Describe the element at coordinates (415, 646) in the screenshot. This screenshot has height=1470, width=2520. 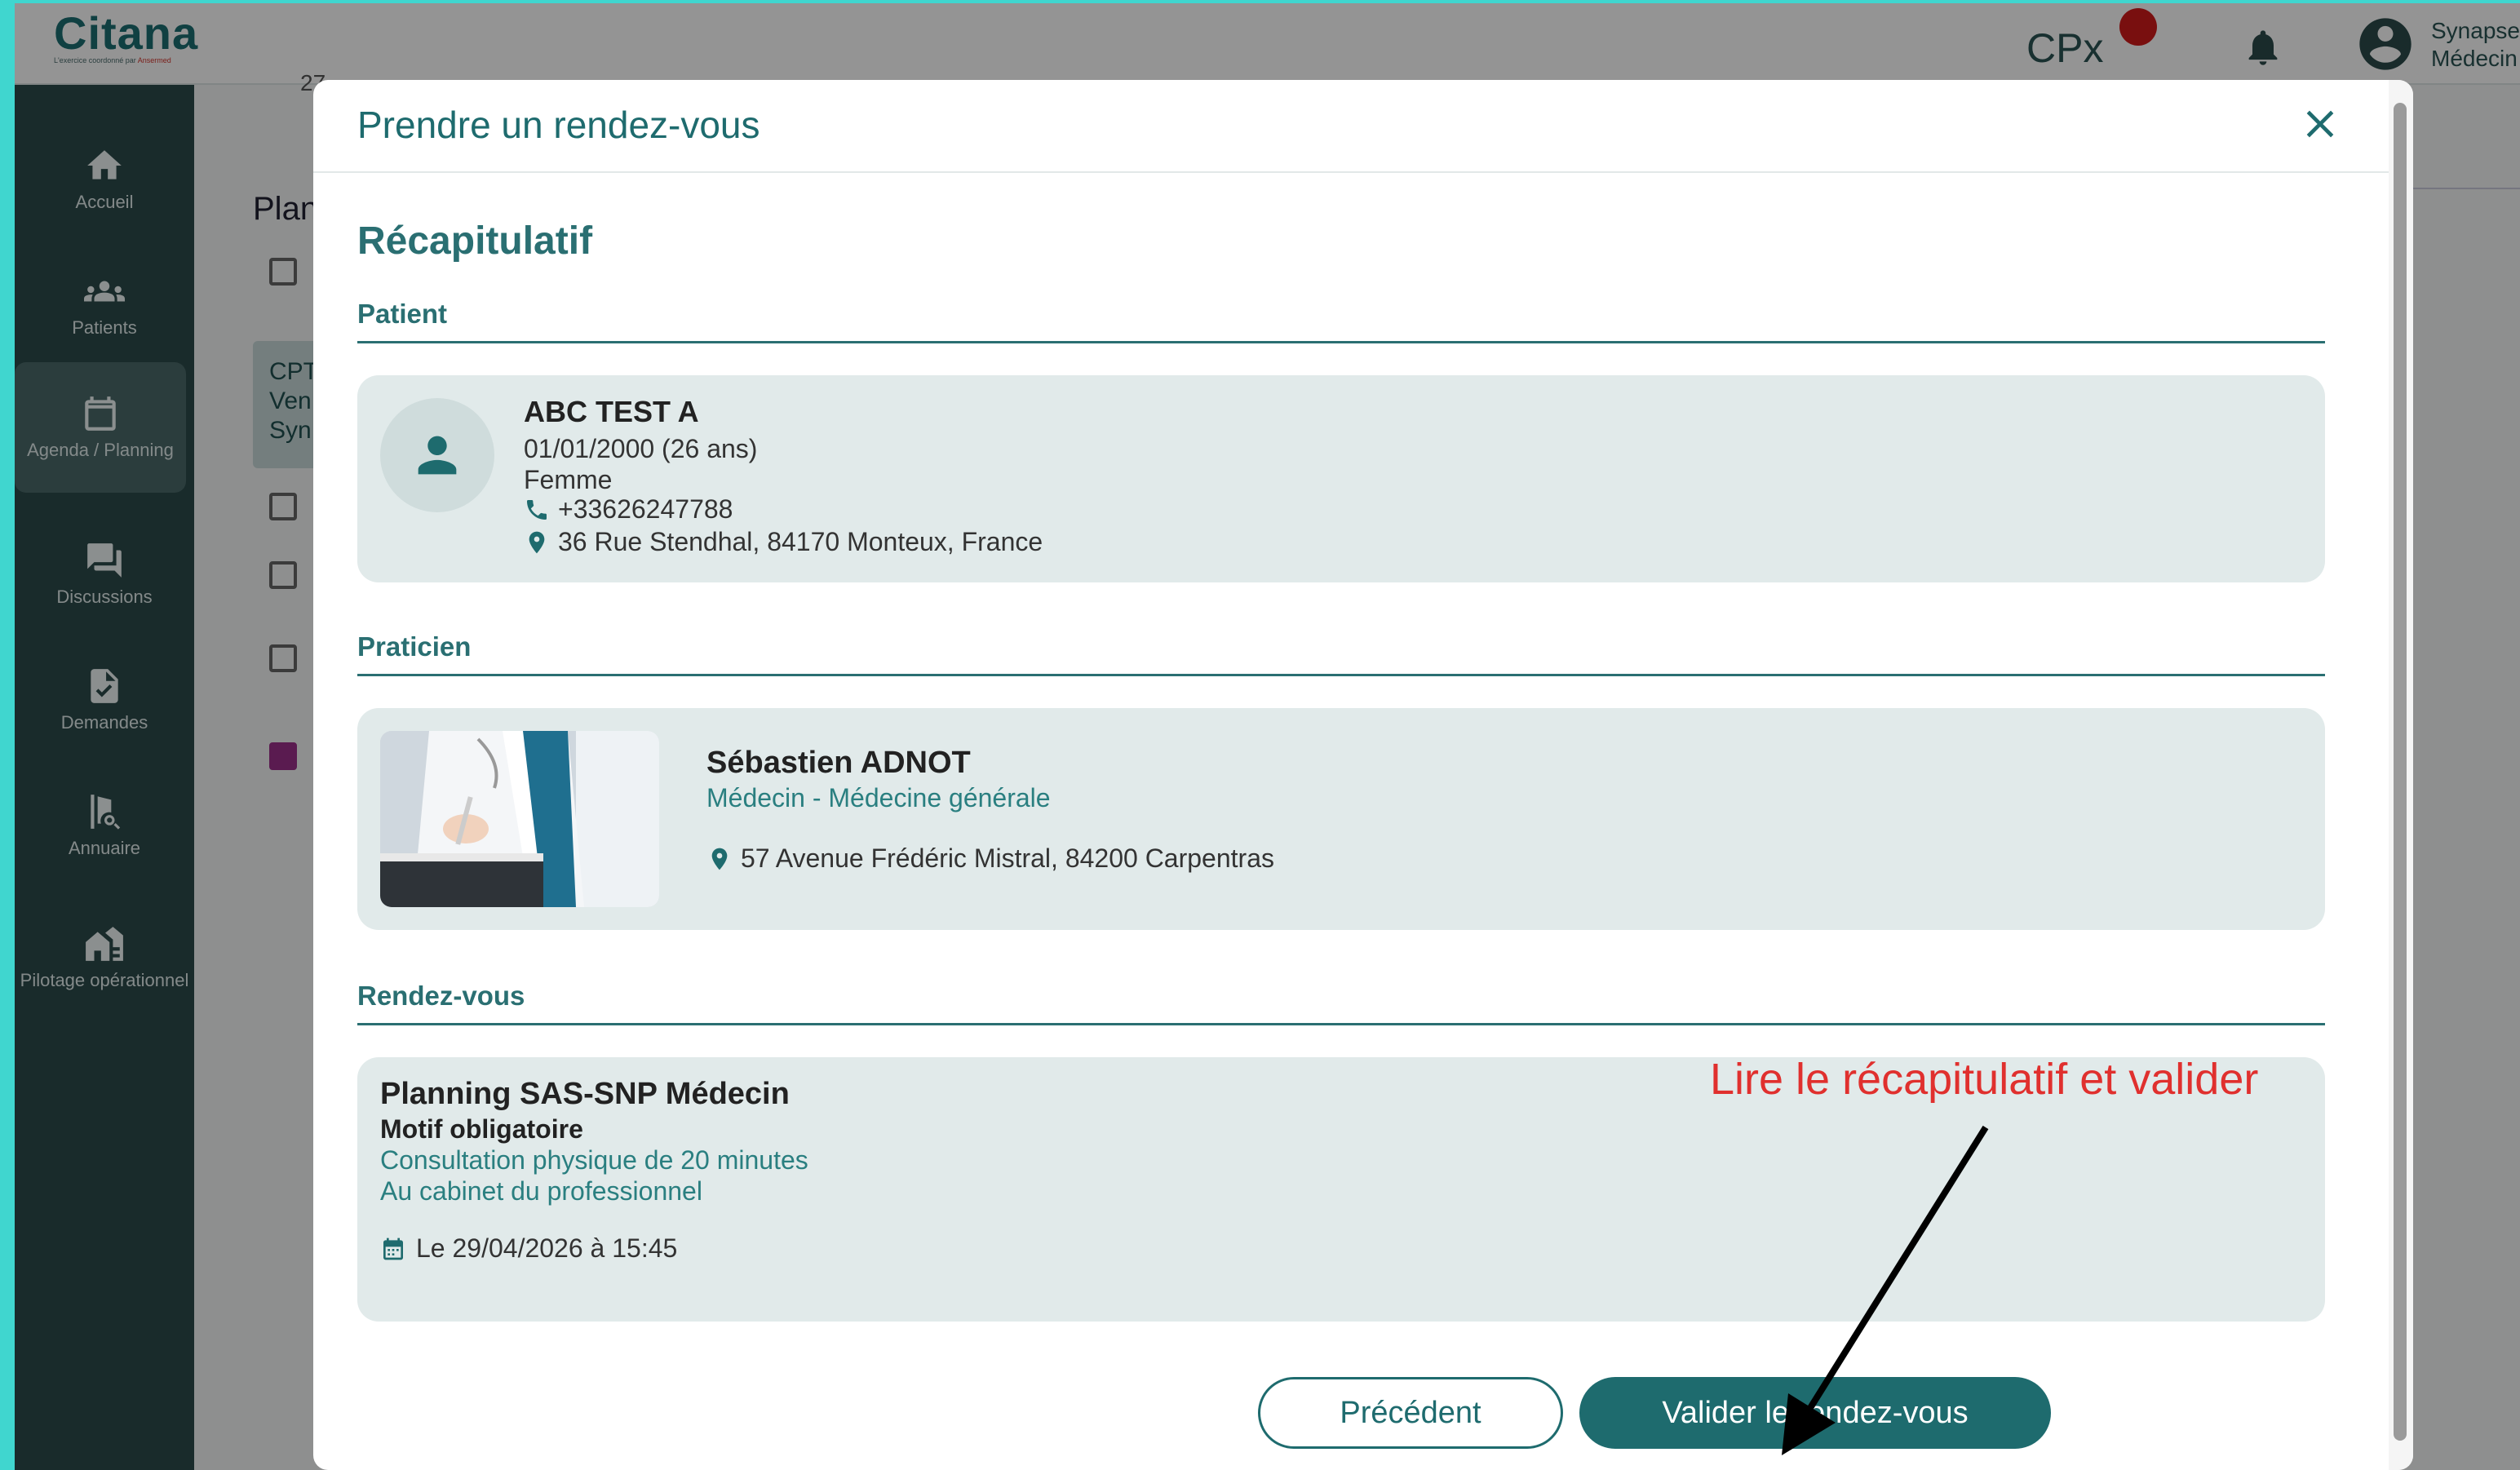
I see `practitioner-label: Praticien` at that location.